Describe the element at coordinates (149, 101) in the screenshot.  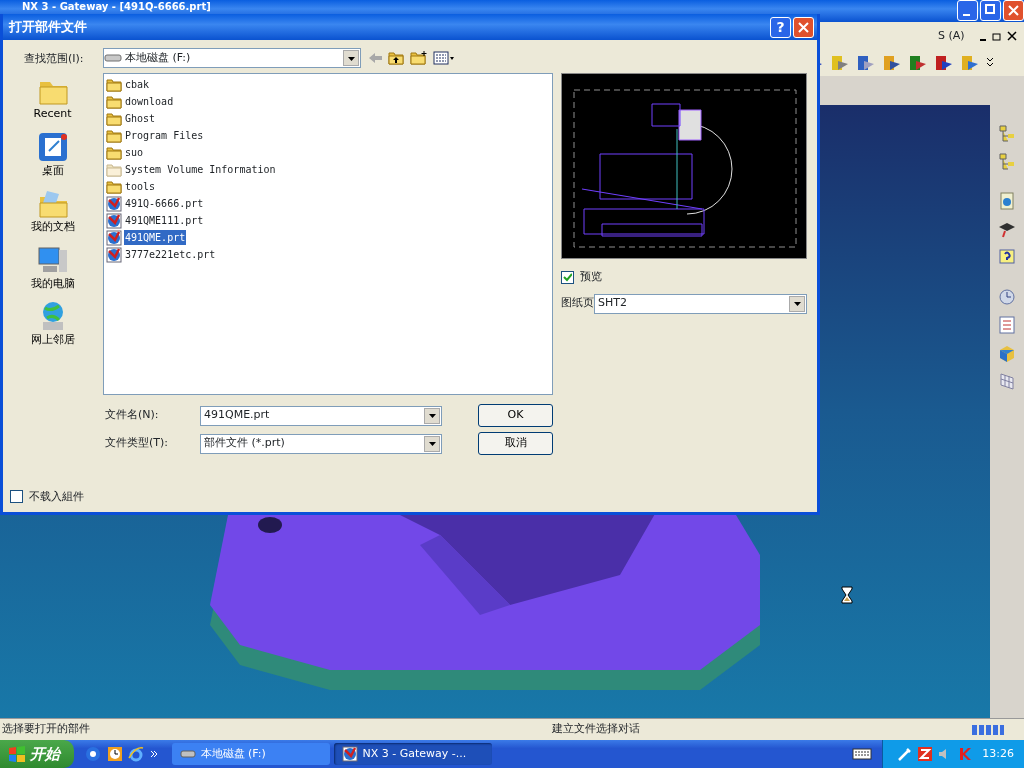
I see `file-item: download` at that location.